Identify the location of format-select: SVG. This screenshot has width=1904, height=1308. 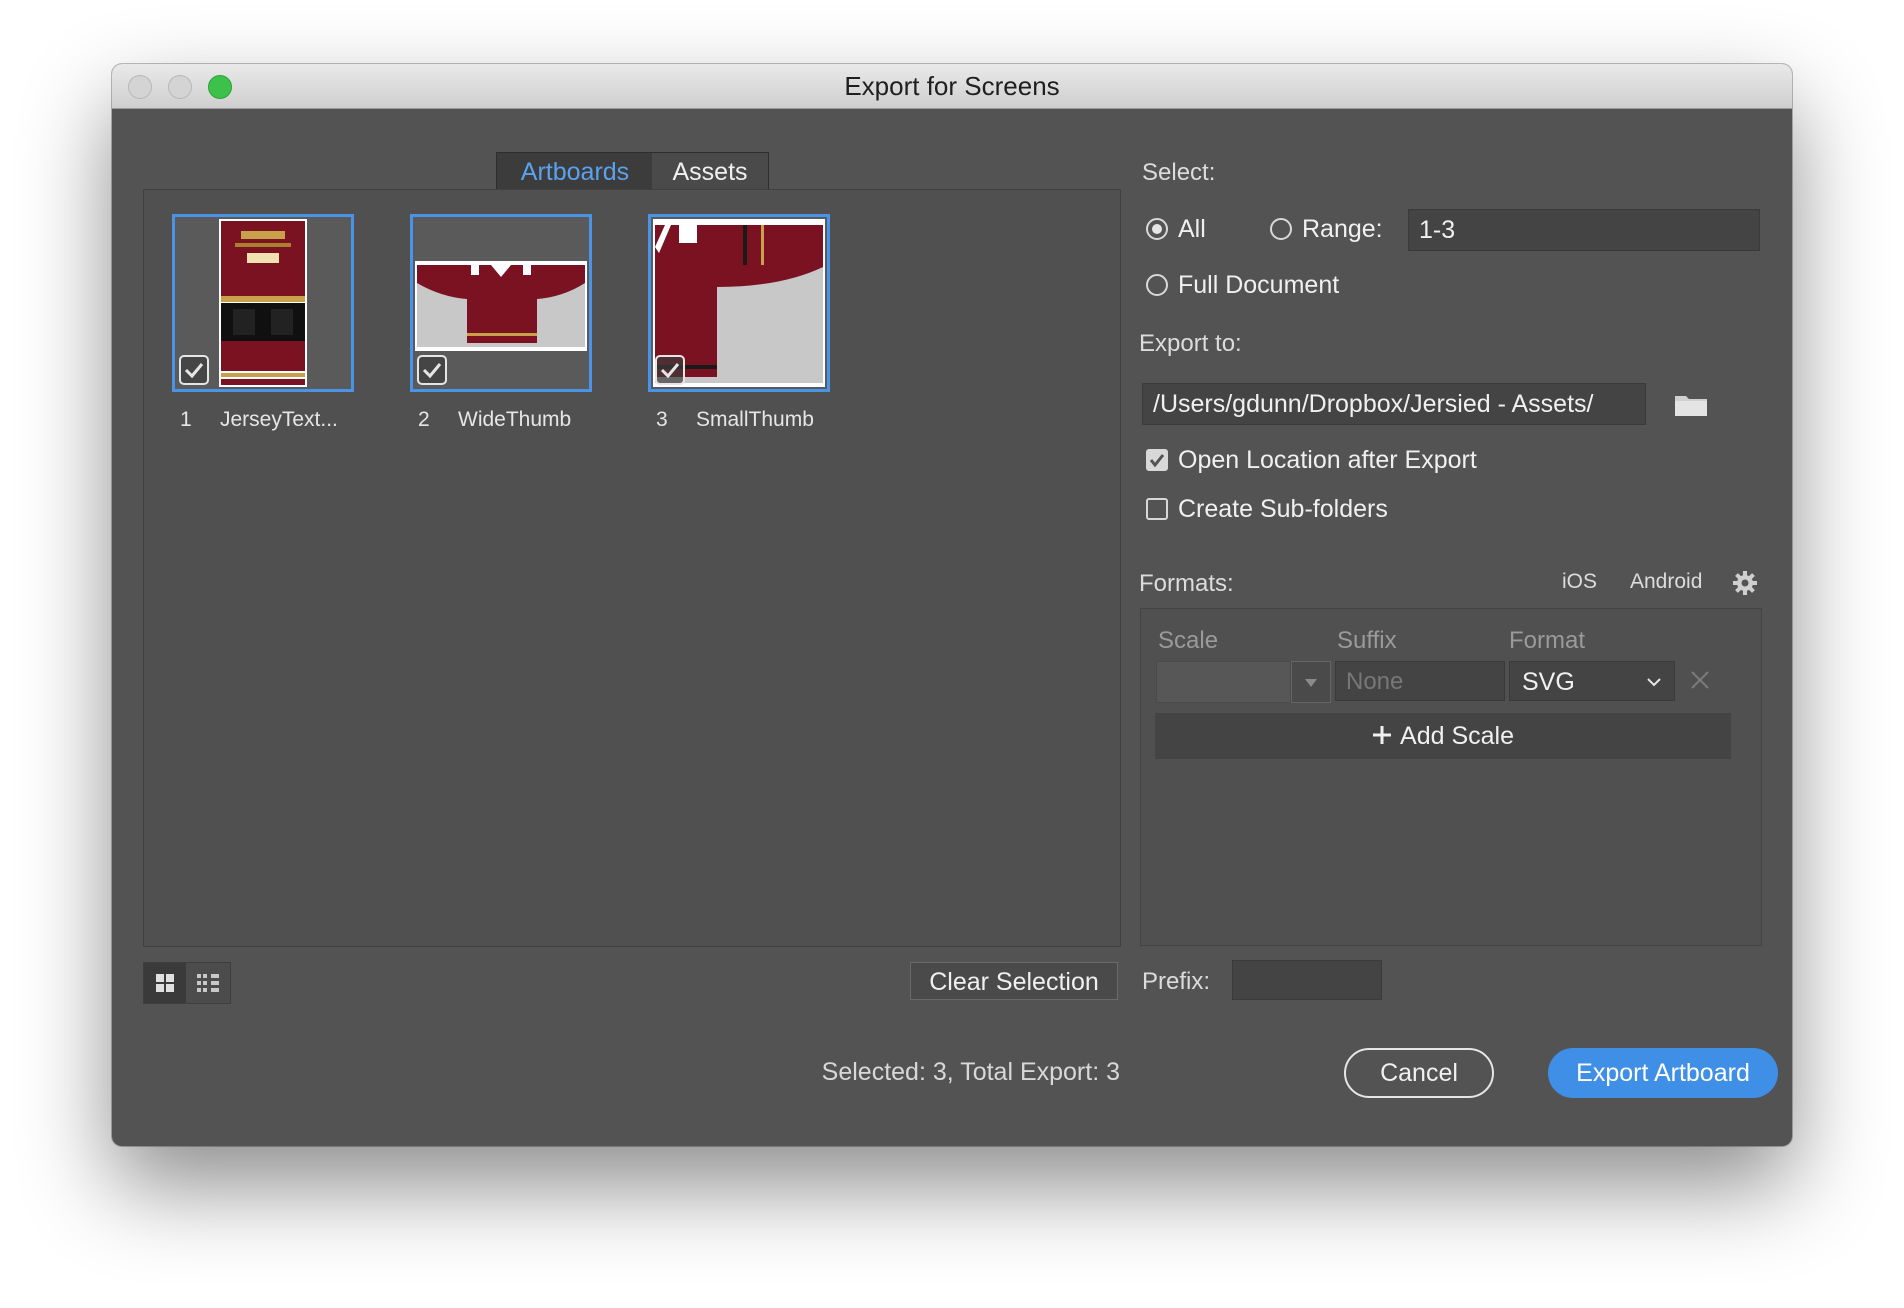
(1592, 681).